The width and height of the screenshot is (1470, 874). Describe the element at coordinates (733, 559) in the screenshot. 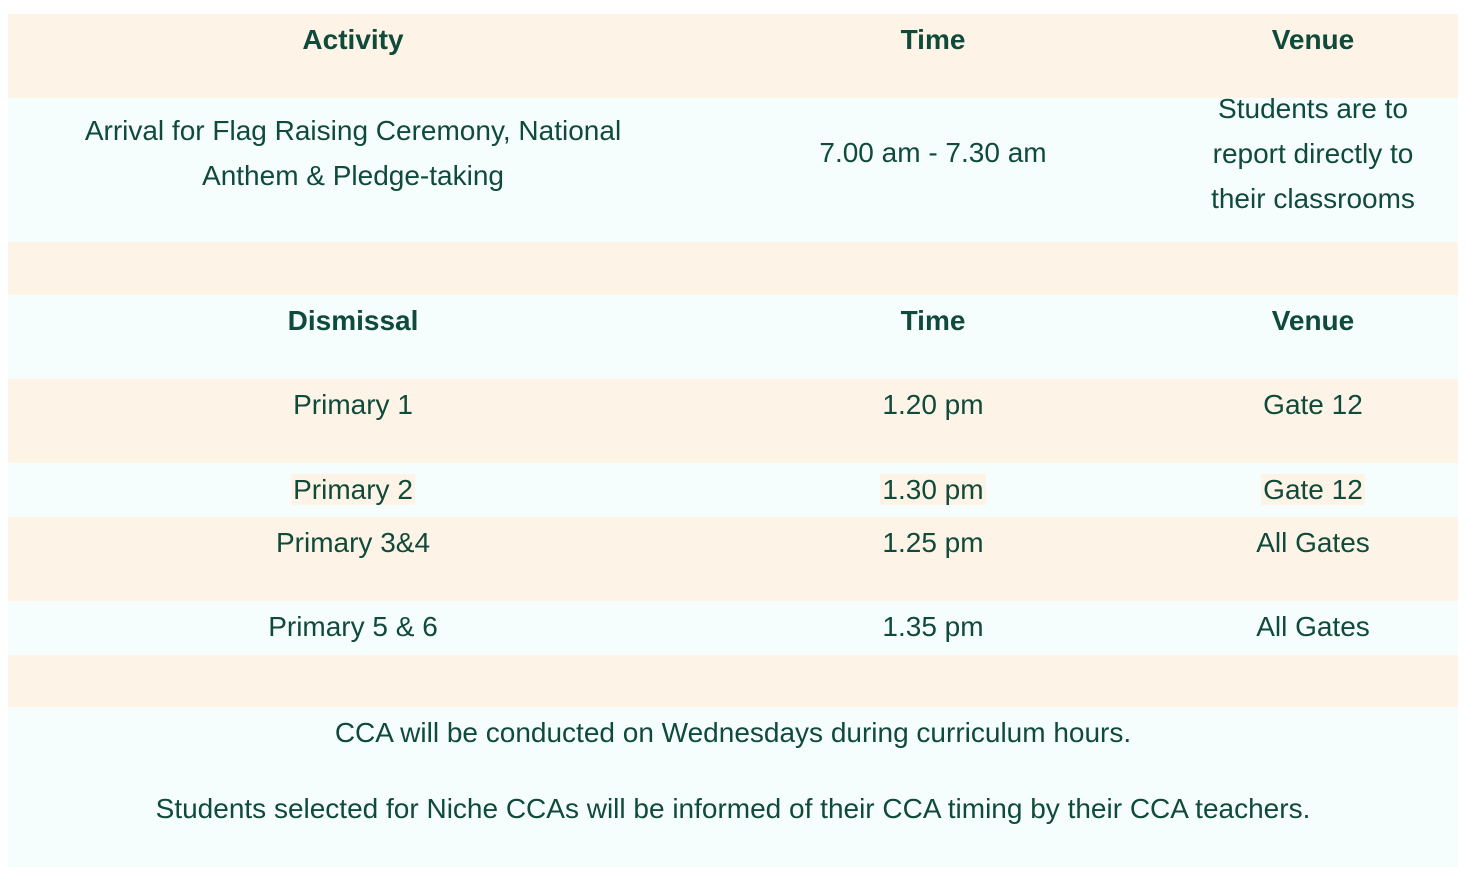

I see `dismissal-row: Primary 3&4 1.25 pm All Gates` at that location.